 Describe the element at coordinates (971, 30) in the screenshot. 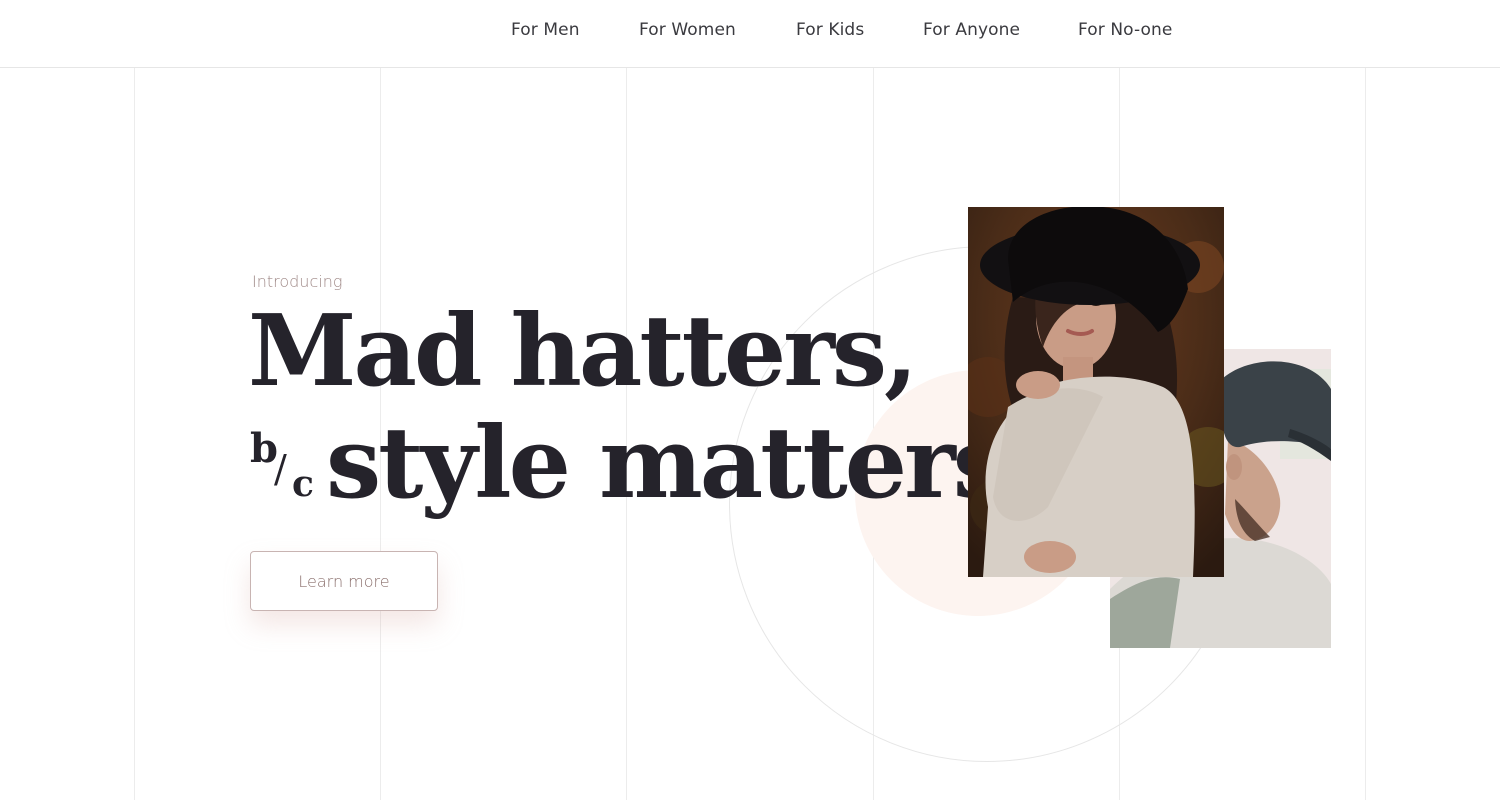

I see `nav-item-for-anyone: For Anyone` at that location.